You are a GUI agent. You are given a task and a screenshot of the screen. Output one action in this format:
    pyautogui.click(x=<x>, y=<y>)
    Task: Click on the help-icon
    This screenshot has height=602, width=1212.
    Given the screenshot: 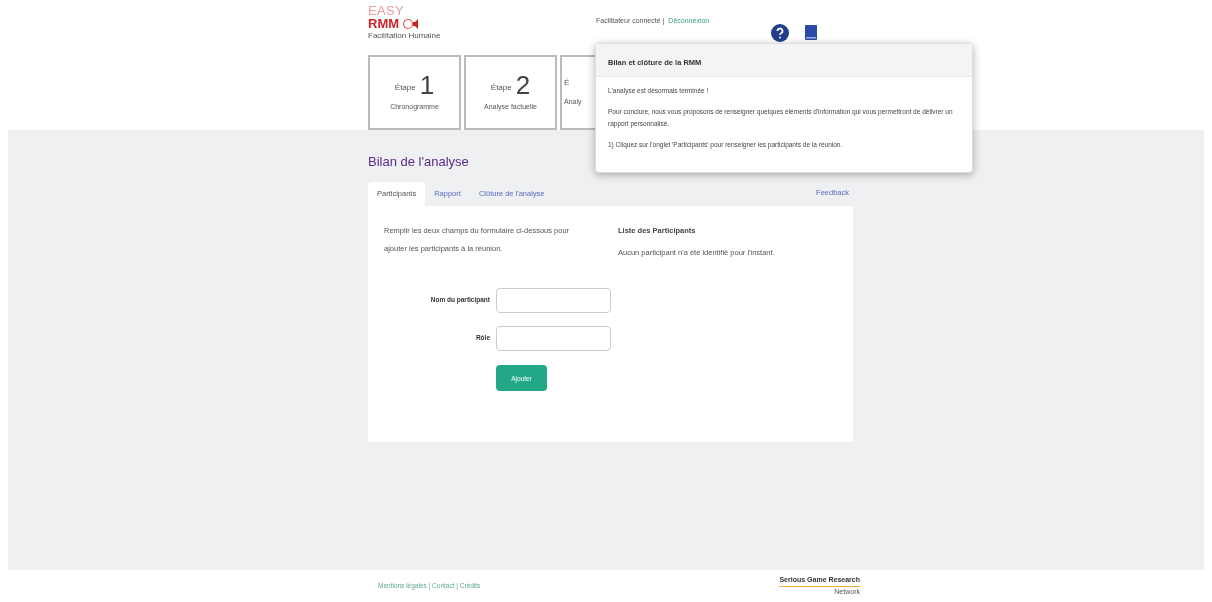 What is the action you would take?
    pyautogui.click(x=780, y=33)
    